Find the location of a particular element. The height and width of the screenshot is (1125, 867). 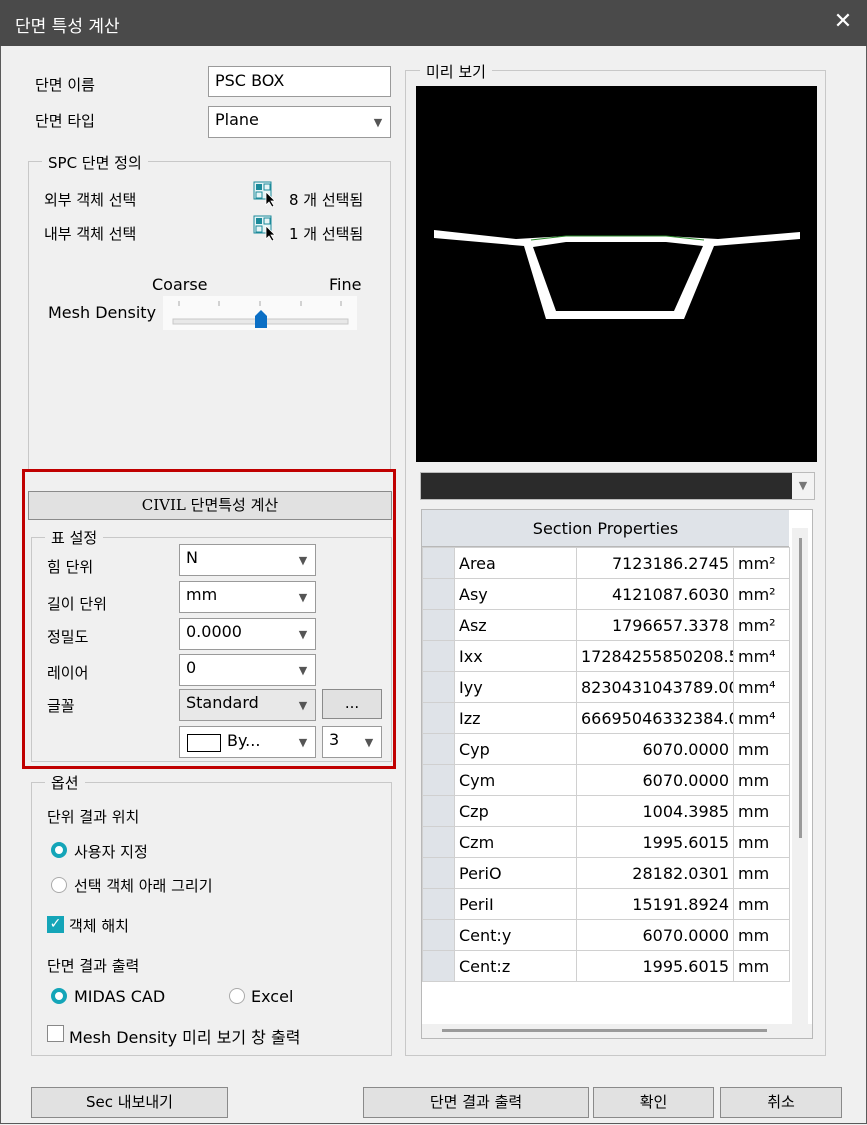

table-row: Cym 6070.0000 mm is located at coordinates (606, 780).